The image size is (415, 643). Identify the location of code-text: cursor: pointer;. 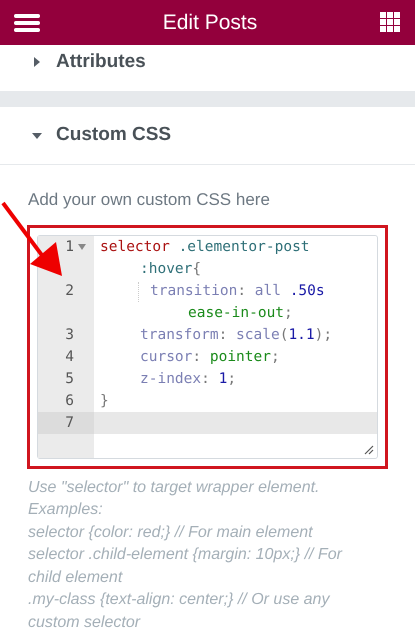
(210, 357).